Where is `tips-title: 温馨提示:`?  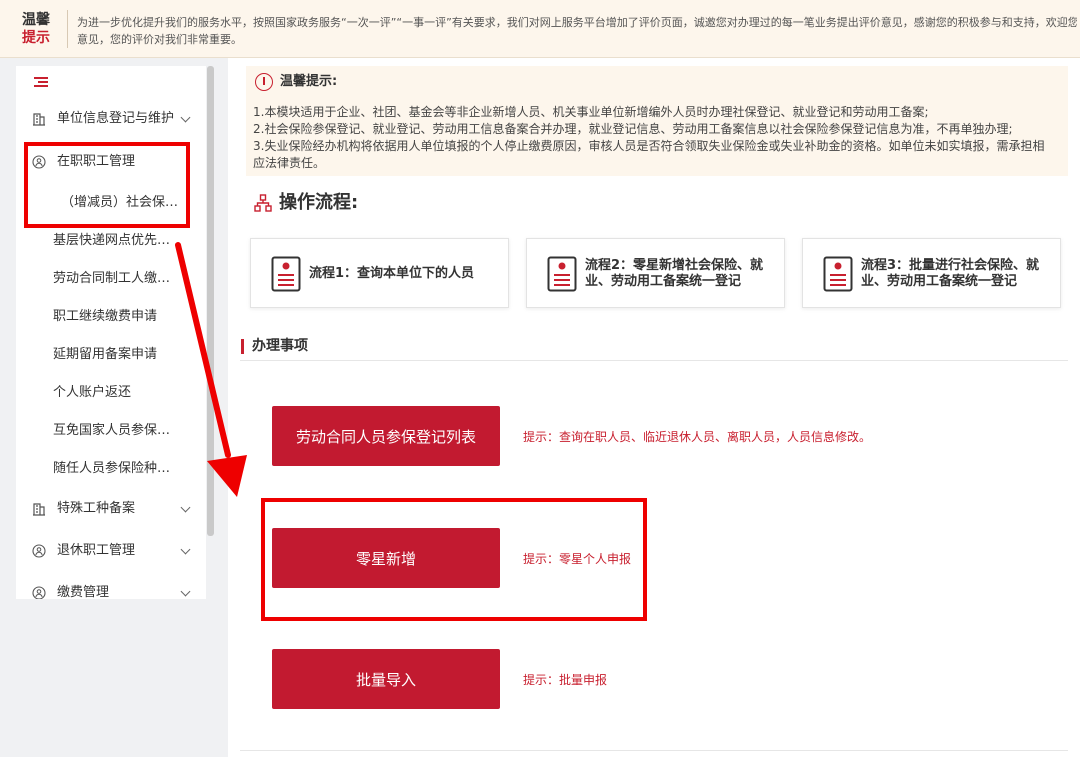
tips-title: 温馨提示: is located at coordinates (309, 81).